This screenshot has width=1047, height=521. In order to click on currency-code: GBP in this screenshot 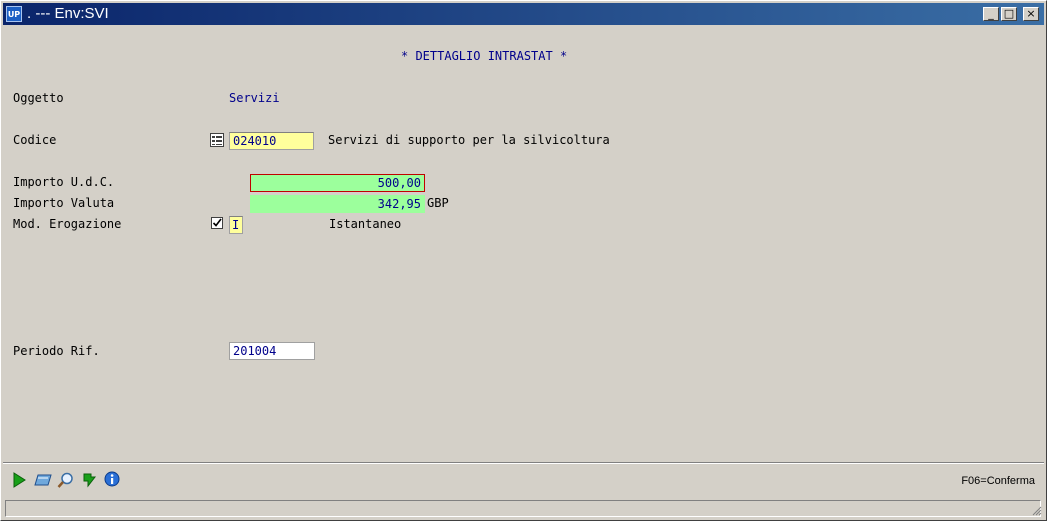, I will do `click(438, 203)`.